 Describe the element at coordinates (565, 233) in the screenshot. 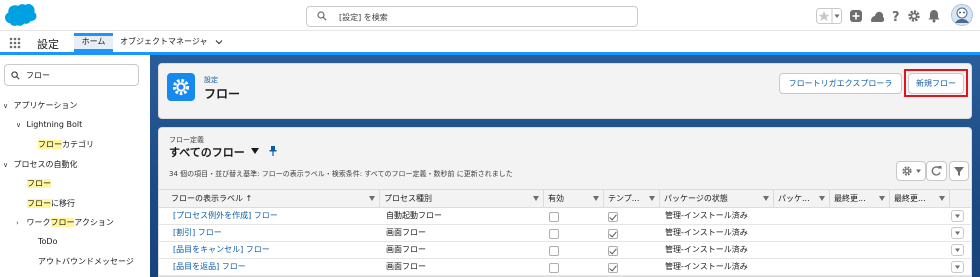

I see `table-row: [割引] フロー 画面フロー 管理-インストール済み` at that location.